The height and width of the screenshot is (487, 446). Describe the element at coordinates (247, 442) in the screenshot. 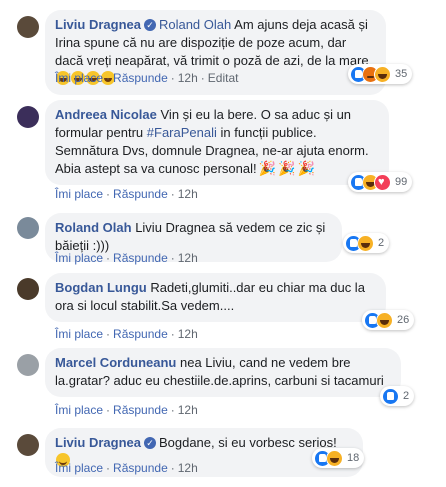

I see `comment-text: Bogdane, si eu vorbesc serios!` at that location.